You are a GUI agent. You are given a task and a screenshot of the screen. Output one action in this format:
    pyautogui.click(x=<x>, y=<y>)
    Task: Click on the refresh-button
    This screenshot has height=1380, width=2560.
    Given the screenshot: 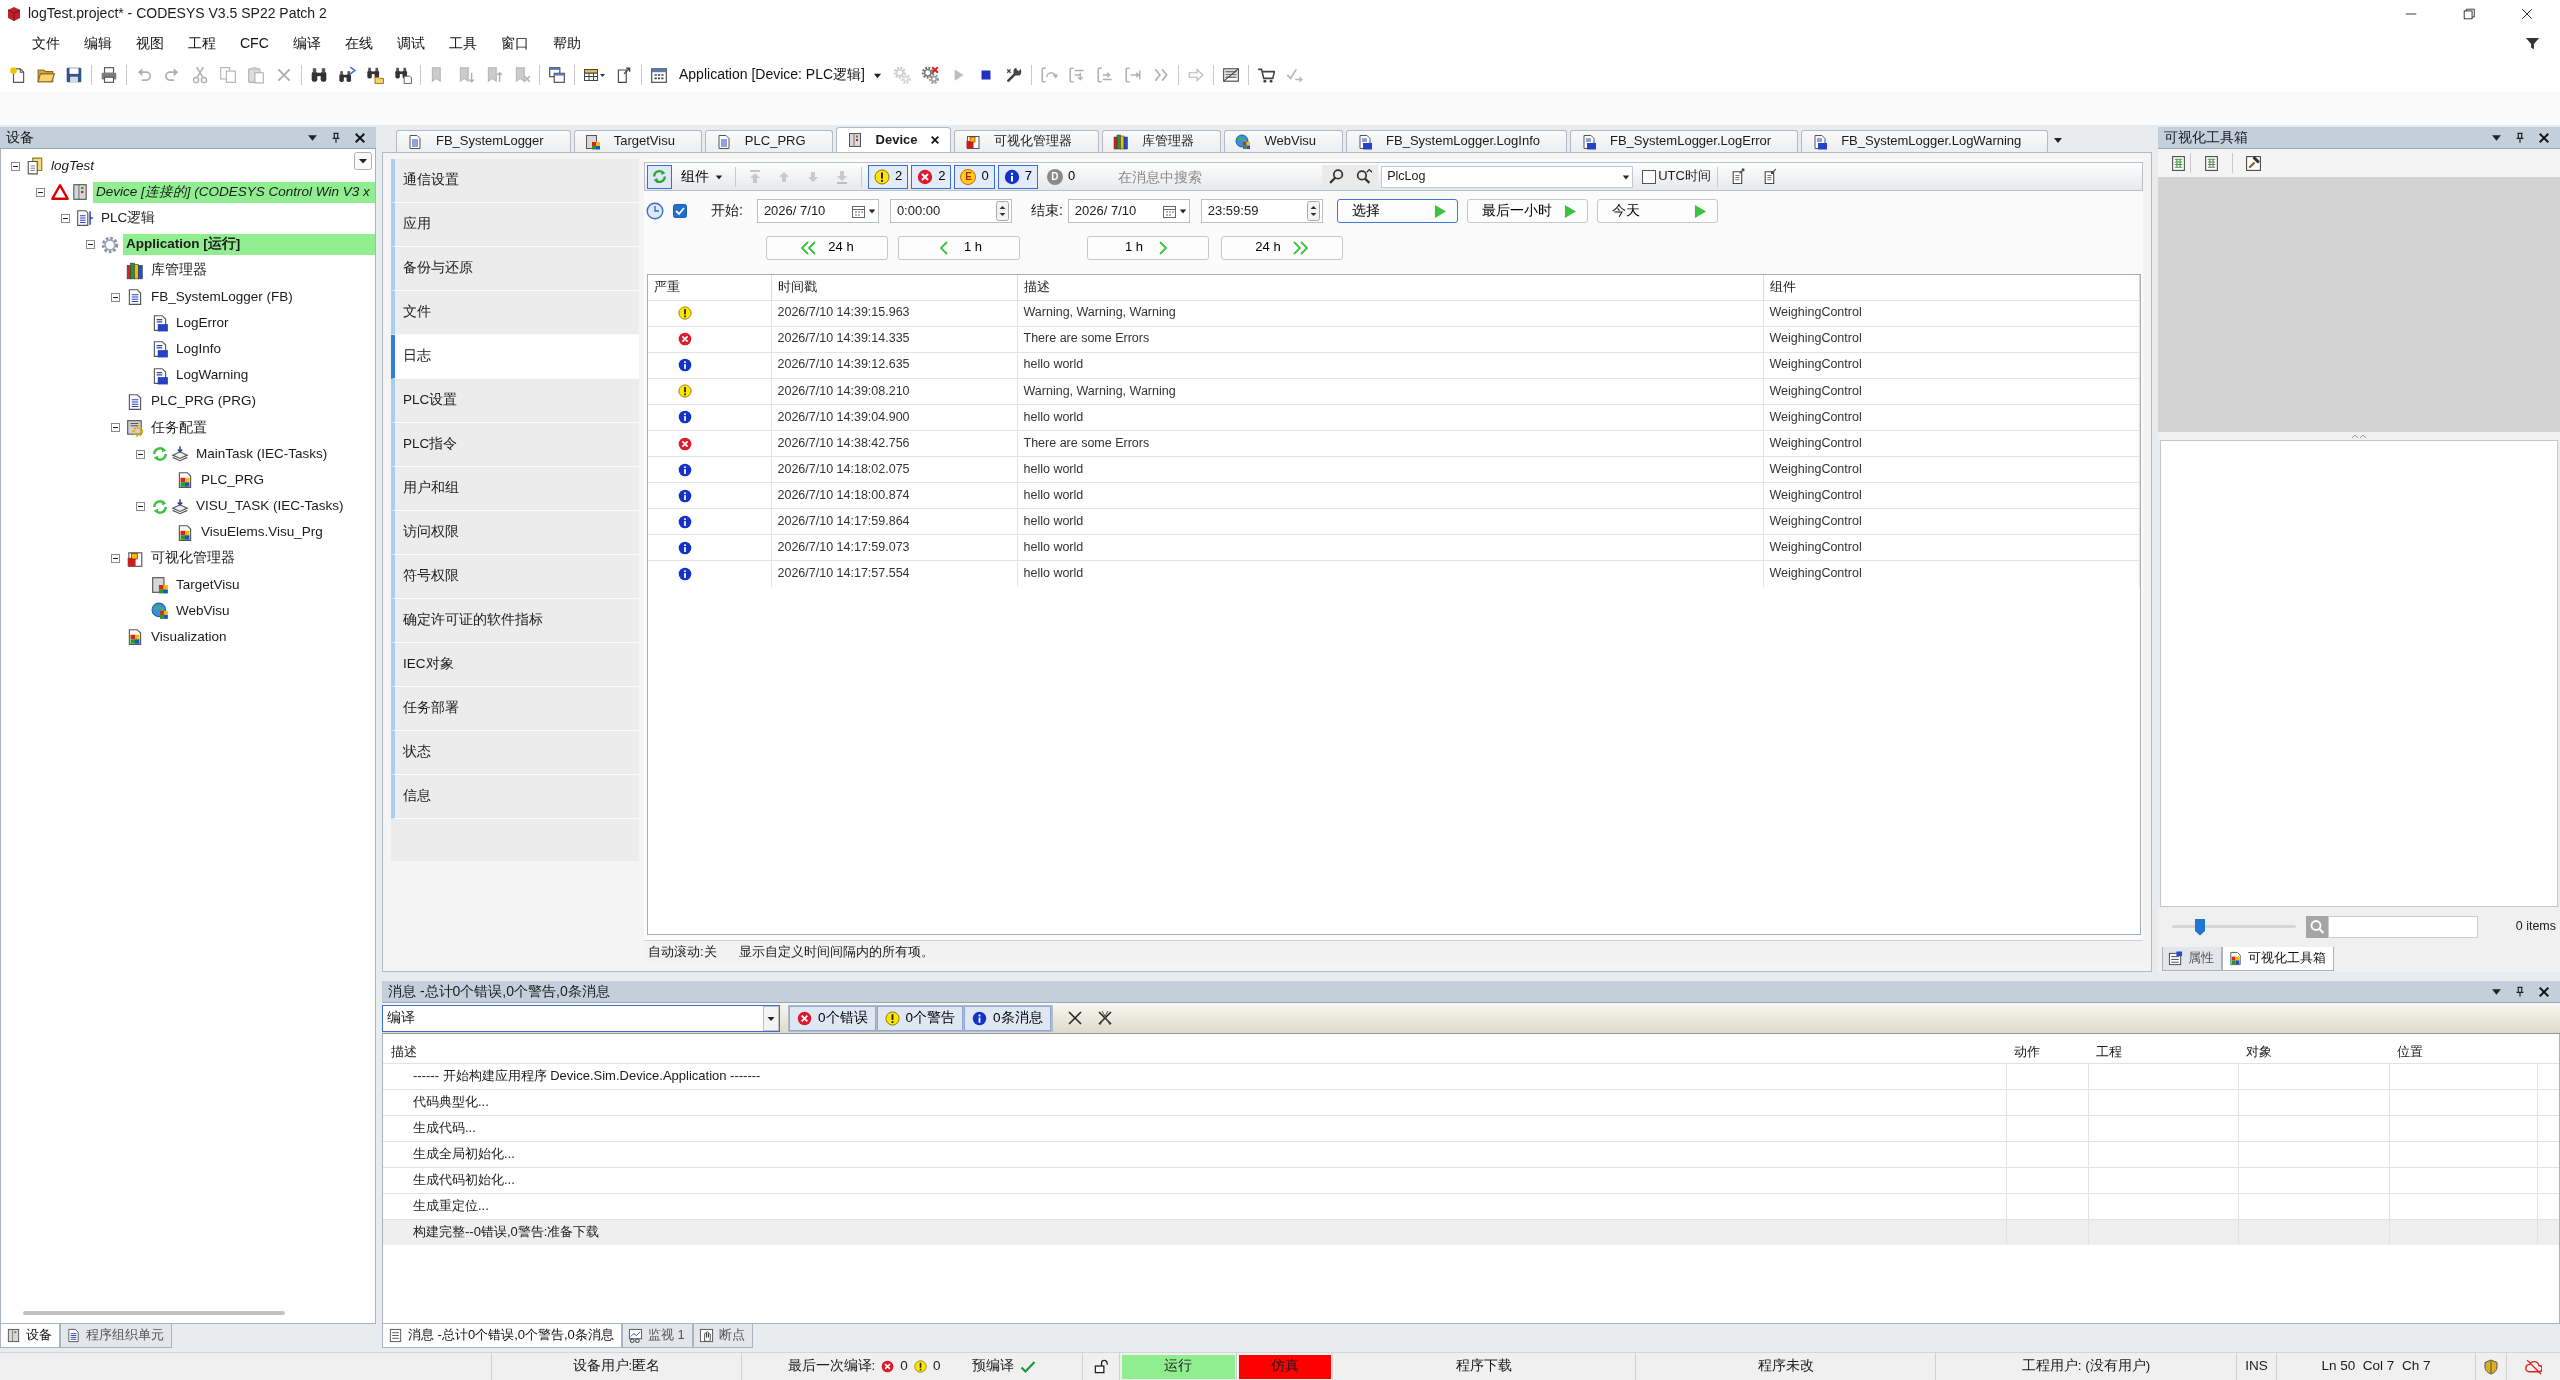 What is the action you would take?
    pyautogui.click(x=659, y=176)
    